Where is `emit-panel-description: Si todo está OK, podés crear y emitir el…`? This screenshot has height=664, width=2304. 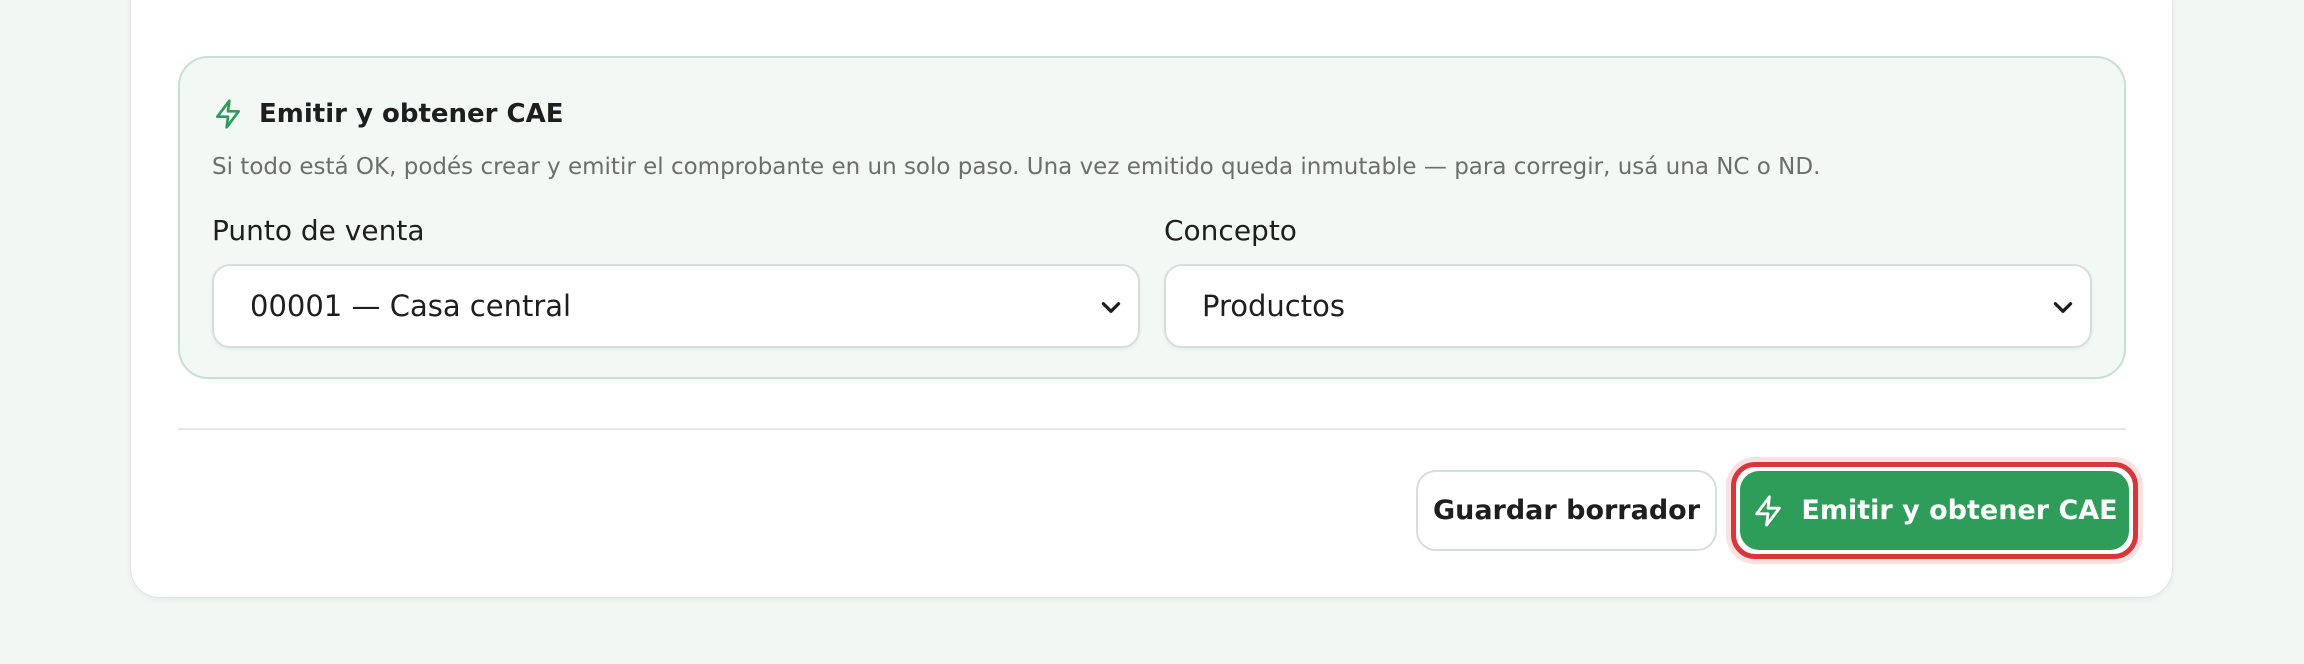
emit-panel-description: Si todo está OK, podés crear y emitir el… is located at coordinates (1016, 167).